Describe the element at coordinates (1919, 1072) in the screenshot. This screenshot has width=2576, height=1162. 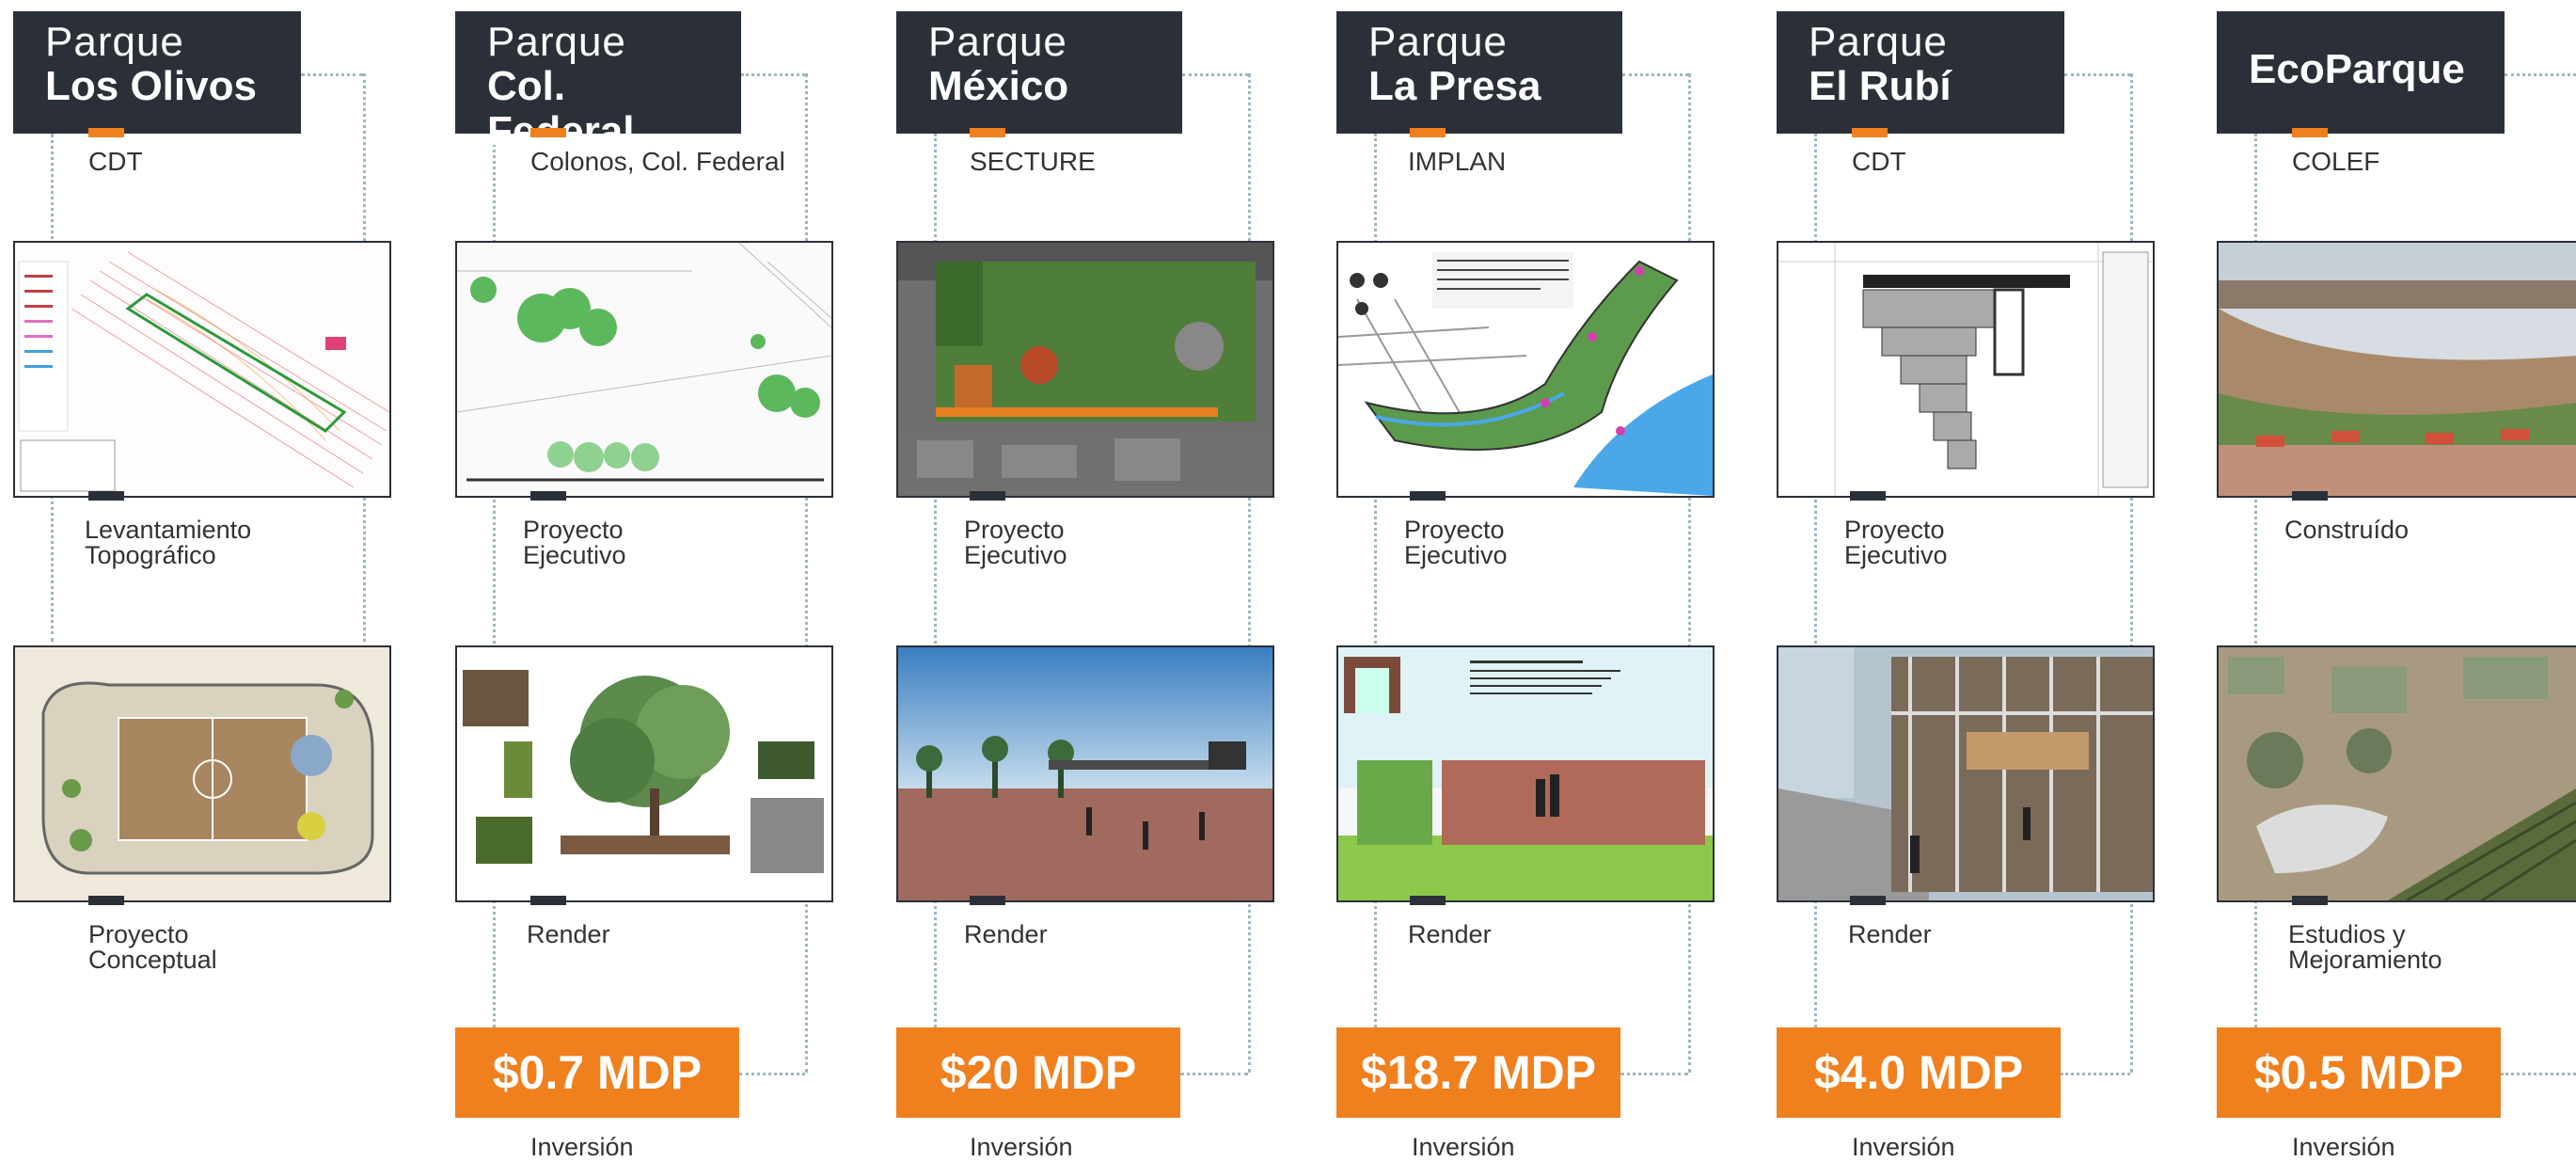
I see `investment-badge: $4.0 MDP` at that location.